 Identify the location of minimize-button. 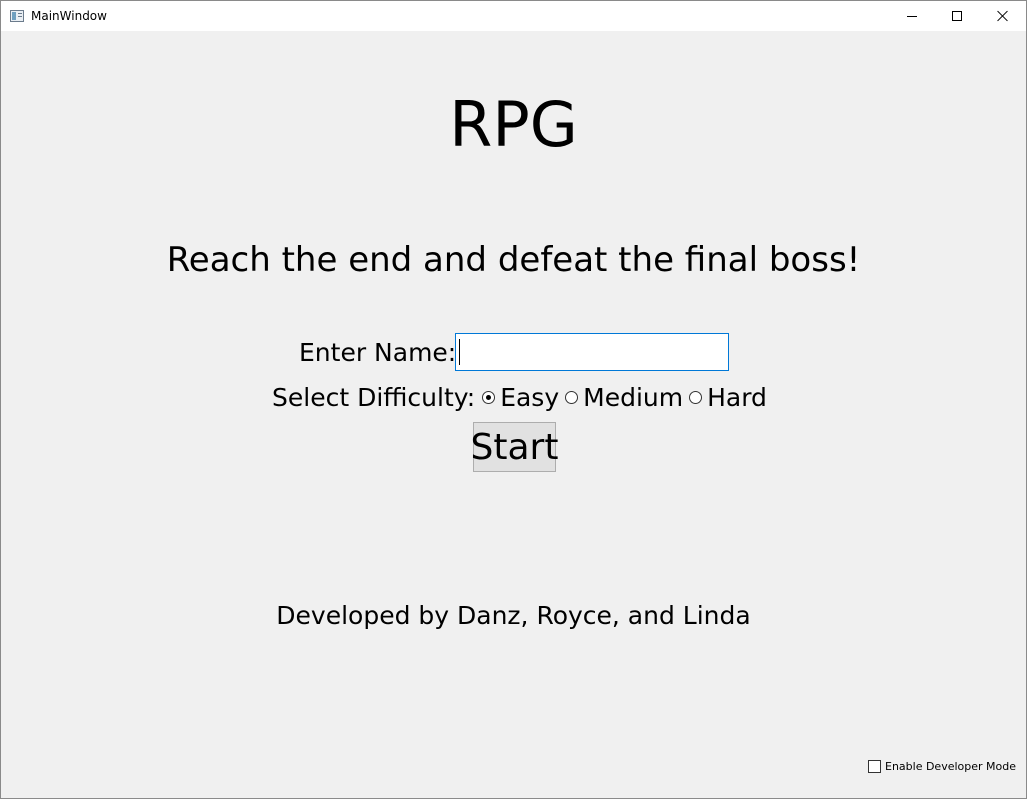
(912, 16).